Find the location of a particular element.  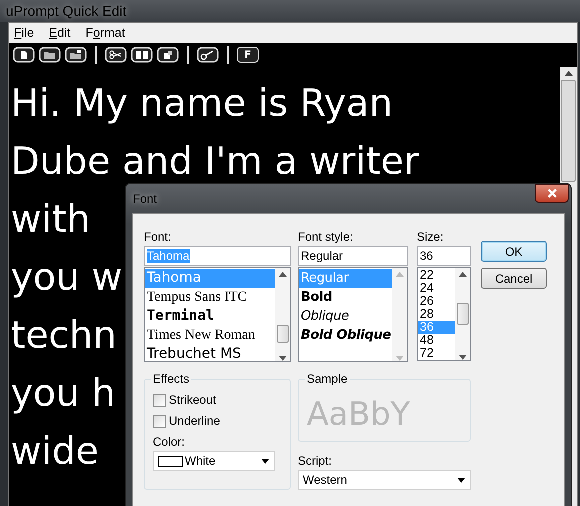

editor-text-line: you h is located at coordinates (63, 393).